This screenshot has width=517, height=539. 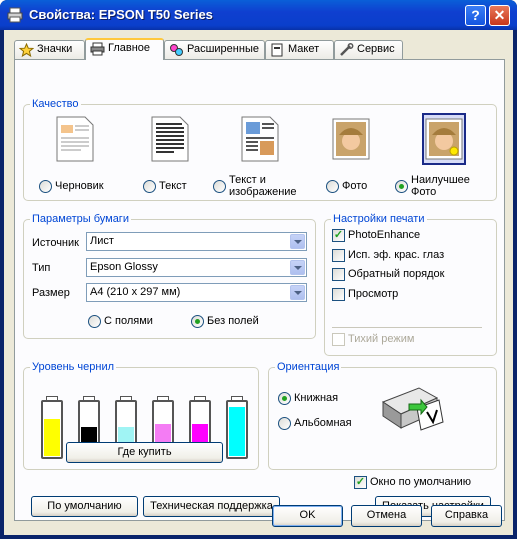 What do you see at coordinates (129, 48) in the screenshot?
I see `tab-main-label: Главное` at bounding box center [129, 48].